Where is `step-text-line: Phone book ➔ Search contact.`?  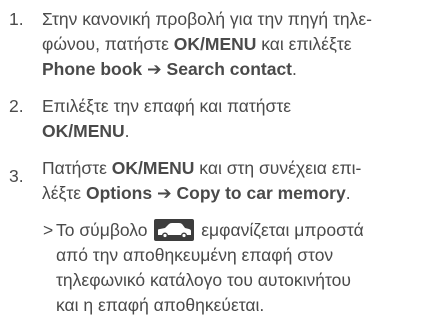
step-text-line: Phone book ➔ Search contact. is located at coordinates (169, 69).